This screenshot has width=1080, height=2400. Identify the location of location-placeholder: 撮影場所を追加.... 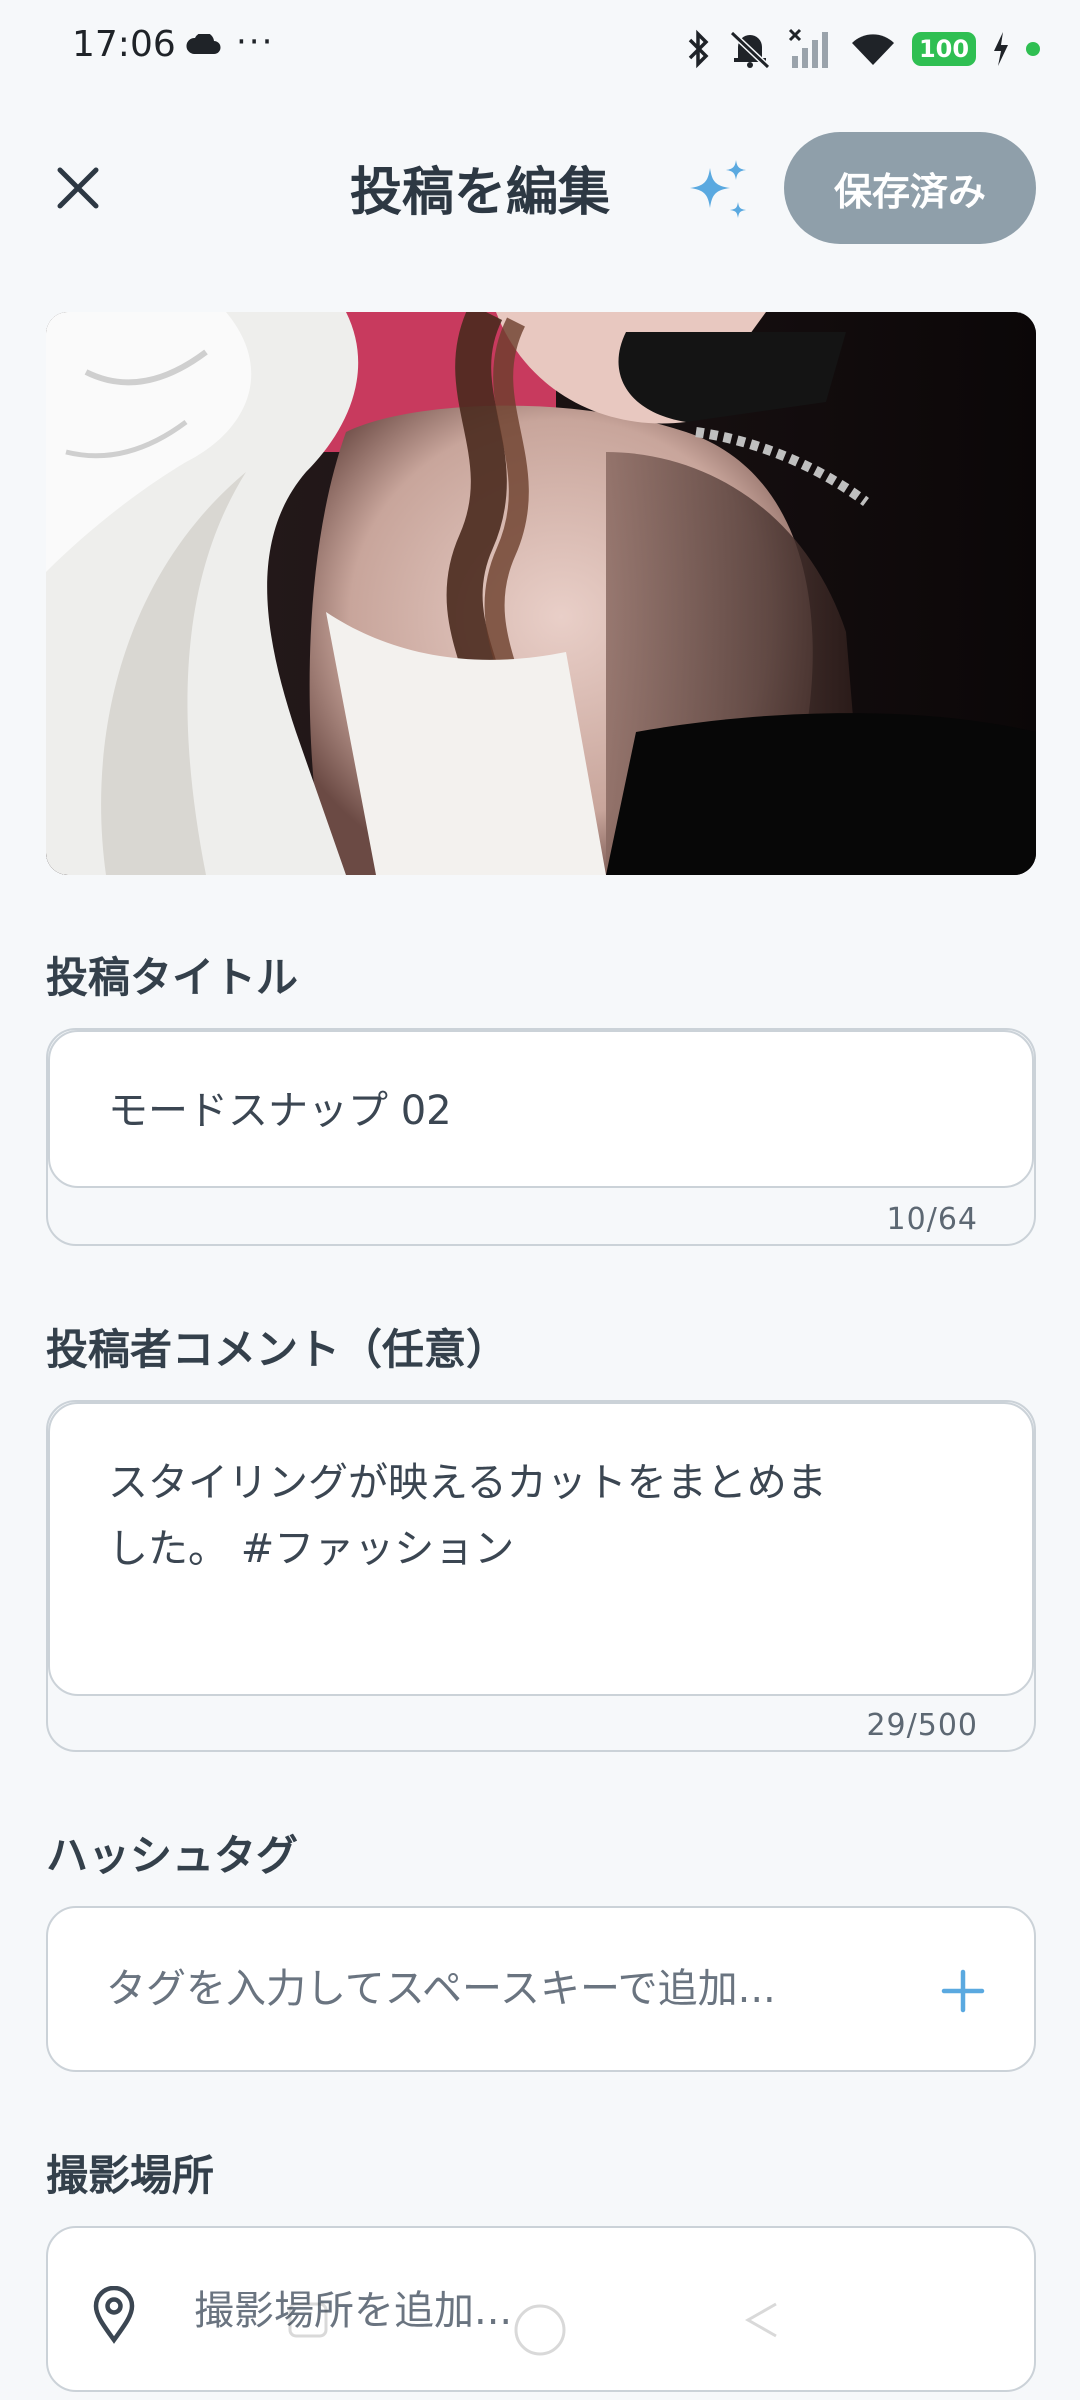
(353, 2311).